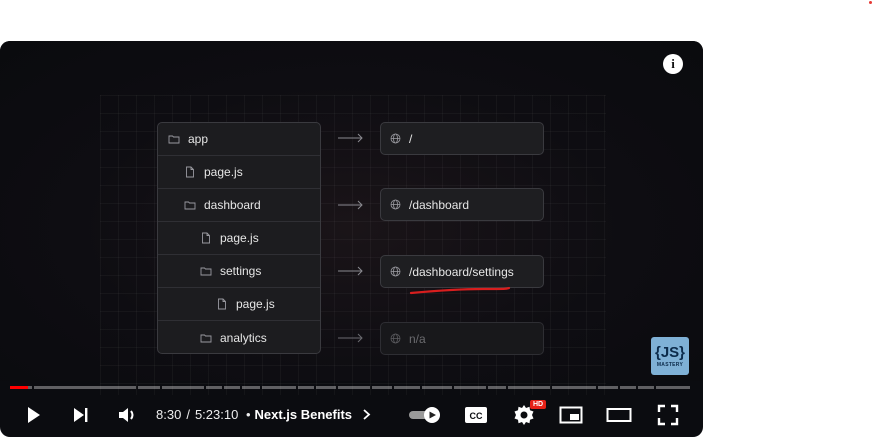 This screenshot has height=439, width=873. I want to click on play-button, so click(33, 415).